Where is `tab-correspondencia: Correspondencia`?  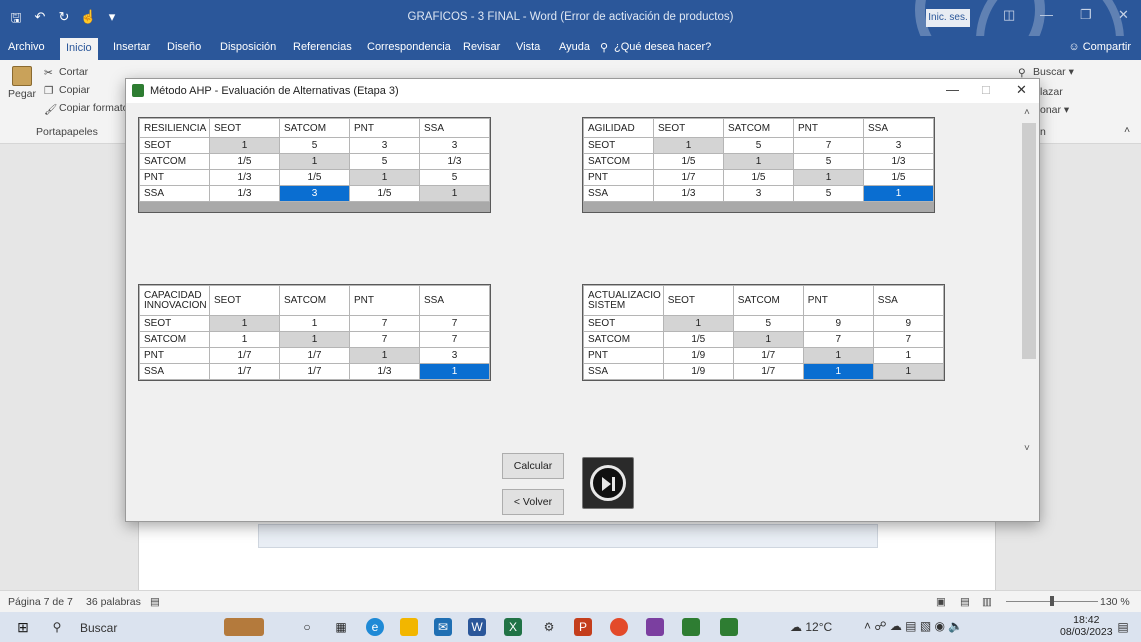
tab-correspondencia: Correspondencia is located at coordinates (409, 47).